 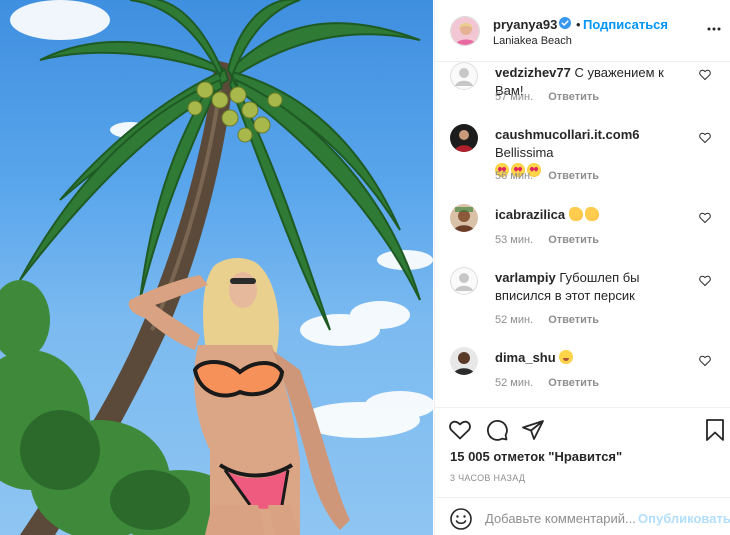 I want to click on verified-badge-icon, so click(x=565, y=23).